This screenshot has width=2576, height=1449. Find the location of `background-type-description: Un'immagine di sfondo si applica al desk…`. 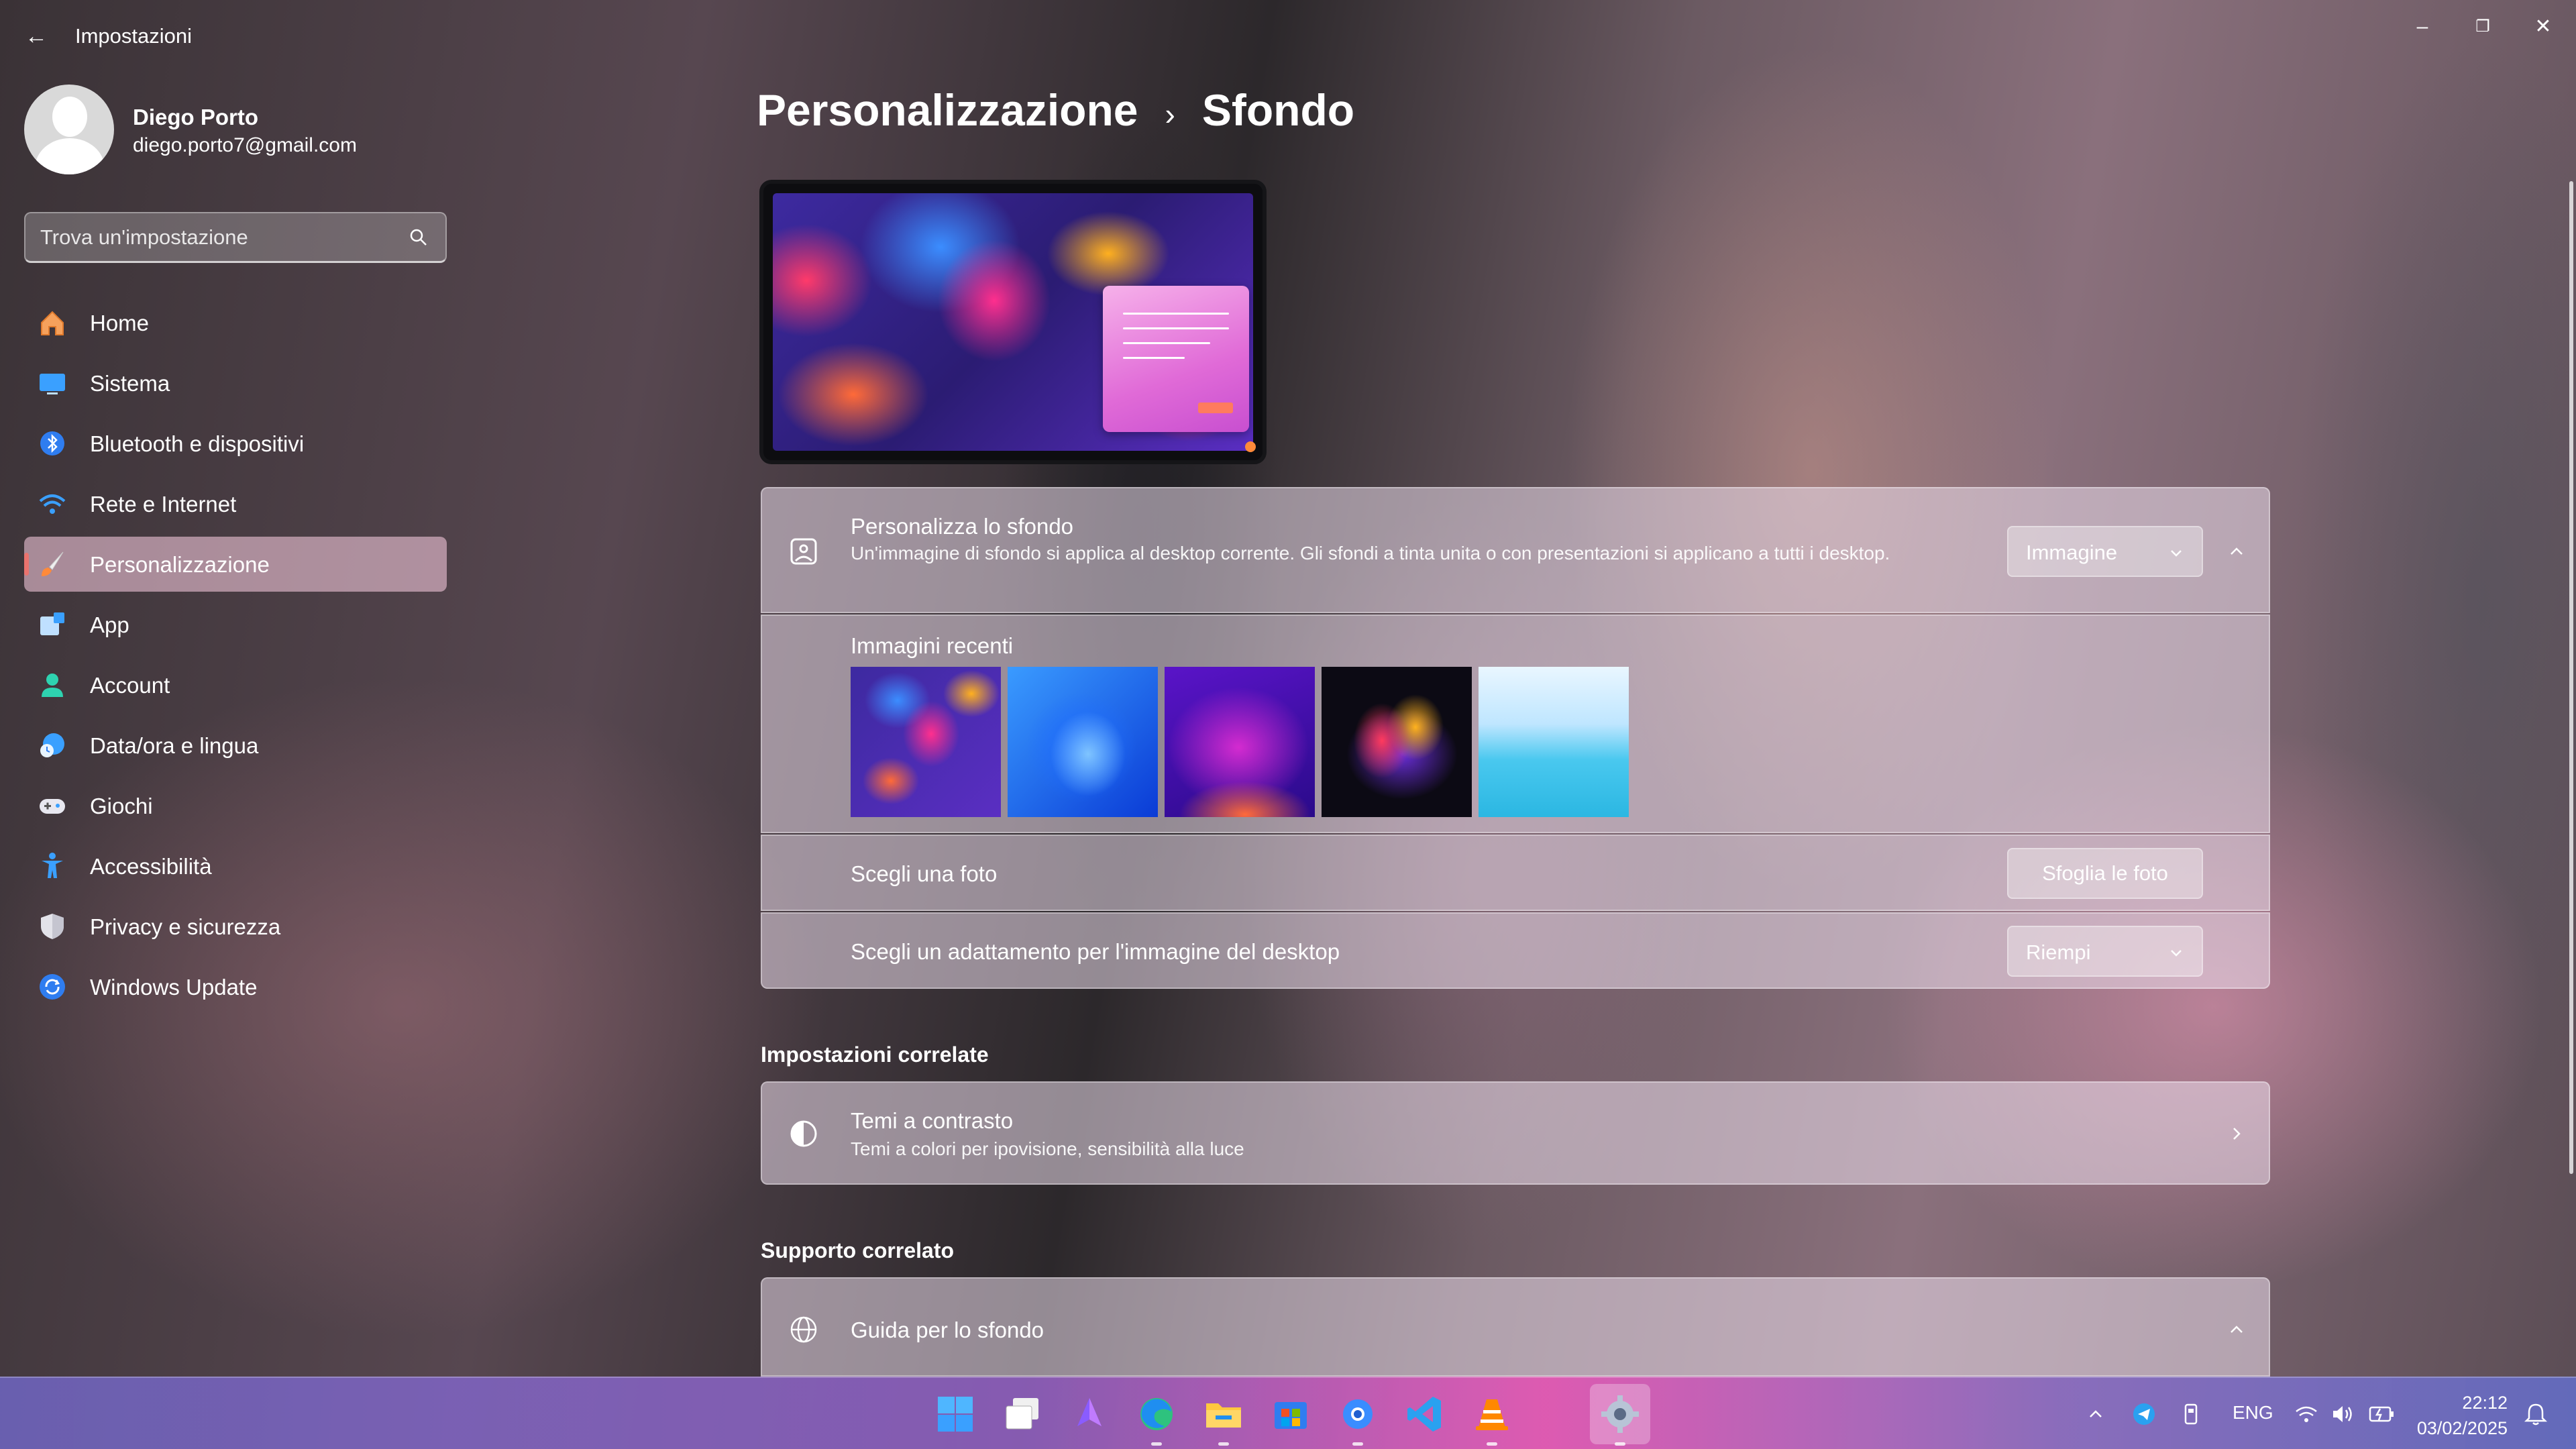

background-type-description: Un'immagine di sfondo si applica al desk… is located at coordinates (1370, 553).